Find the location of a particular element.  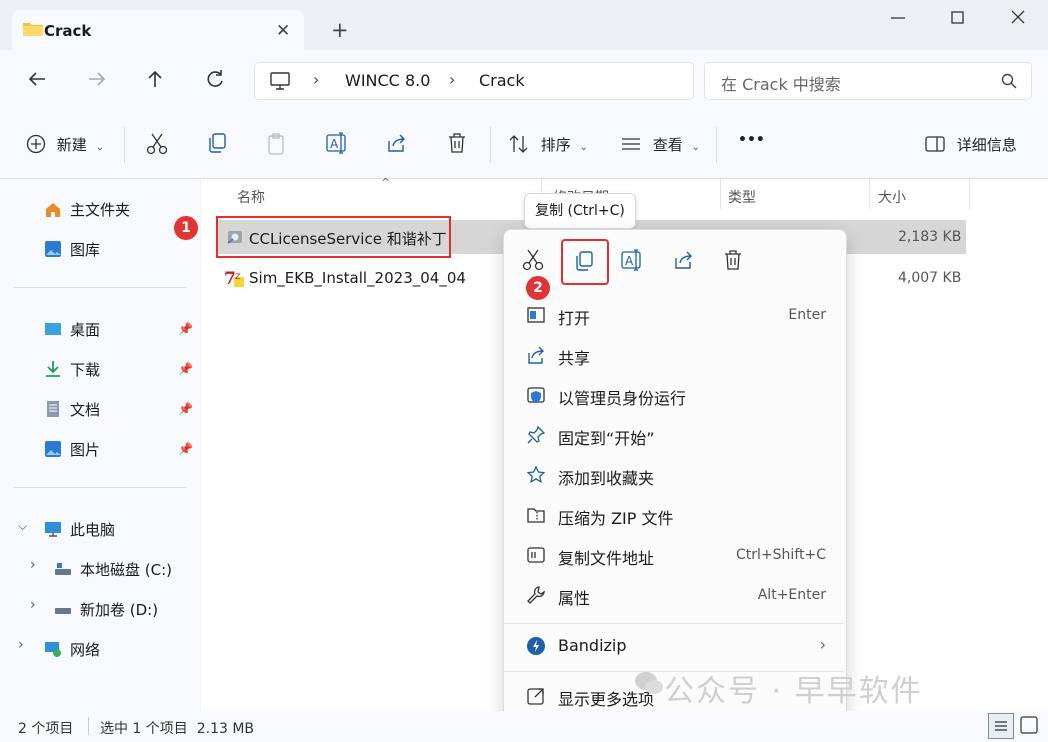

watermark-text: 公众号 · 早早软件 is located at coordinates (793, 691).